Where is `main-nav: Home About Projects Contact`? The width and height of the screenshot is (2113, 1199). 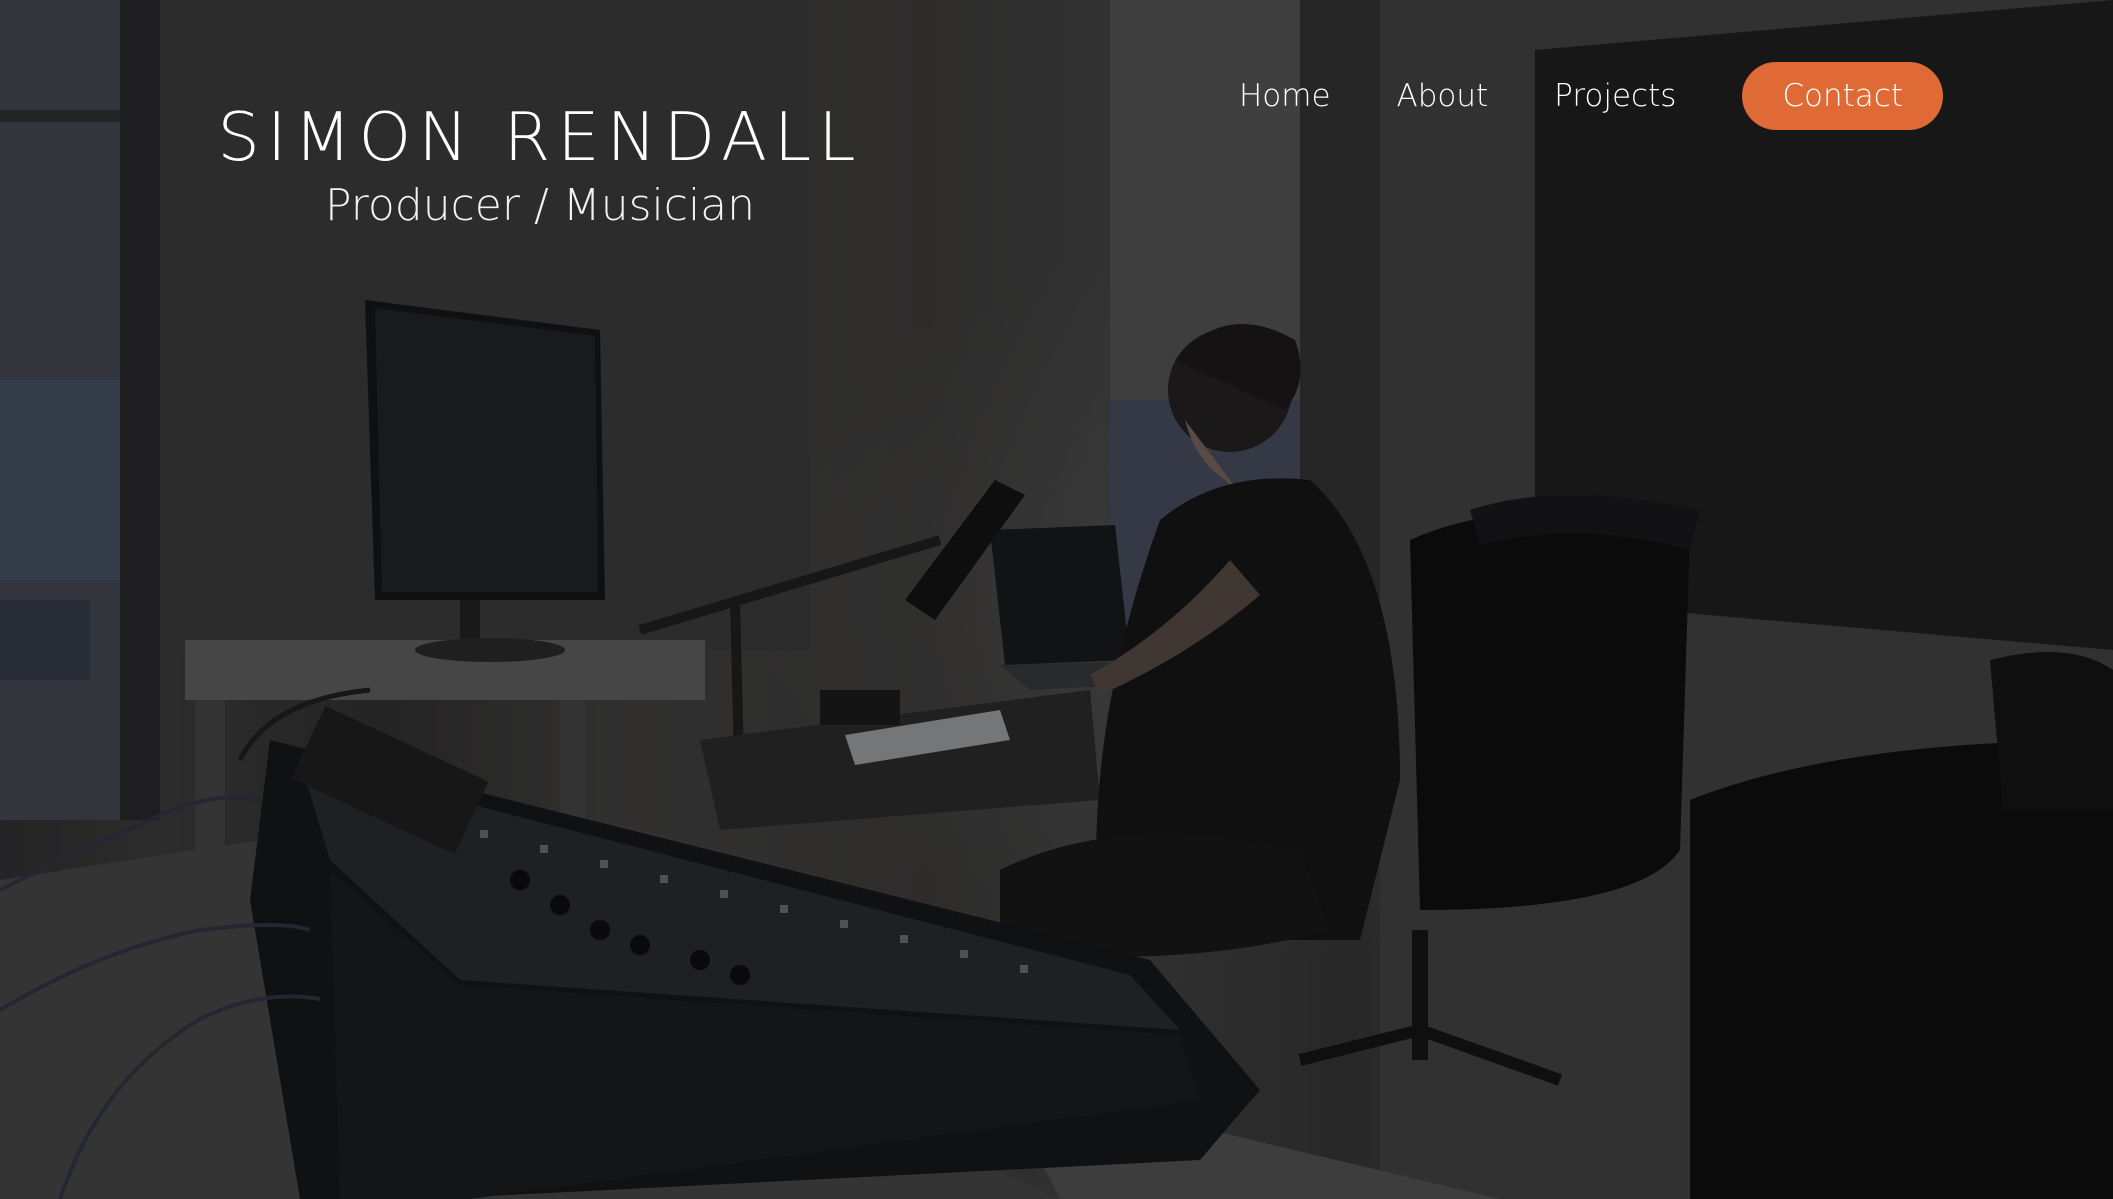
main-nav: Home About Projects Contact is located at coordinates (1591, 96).